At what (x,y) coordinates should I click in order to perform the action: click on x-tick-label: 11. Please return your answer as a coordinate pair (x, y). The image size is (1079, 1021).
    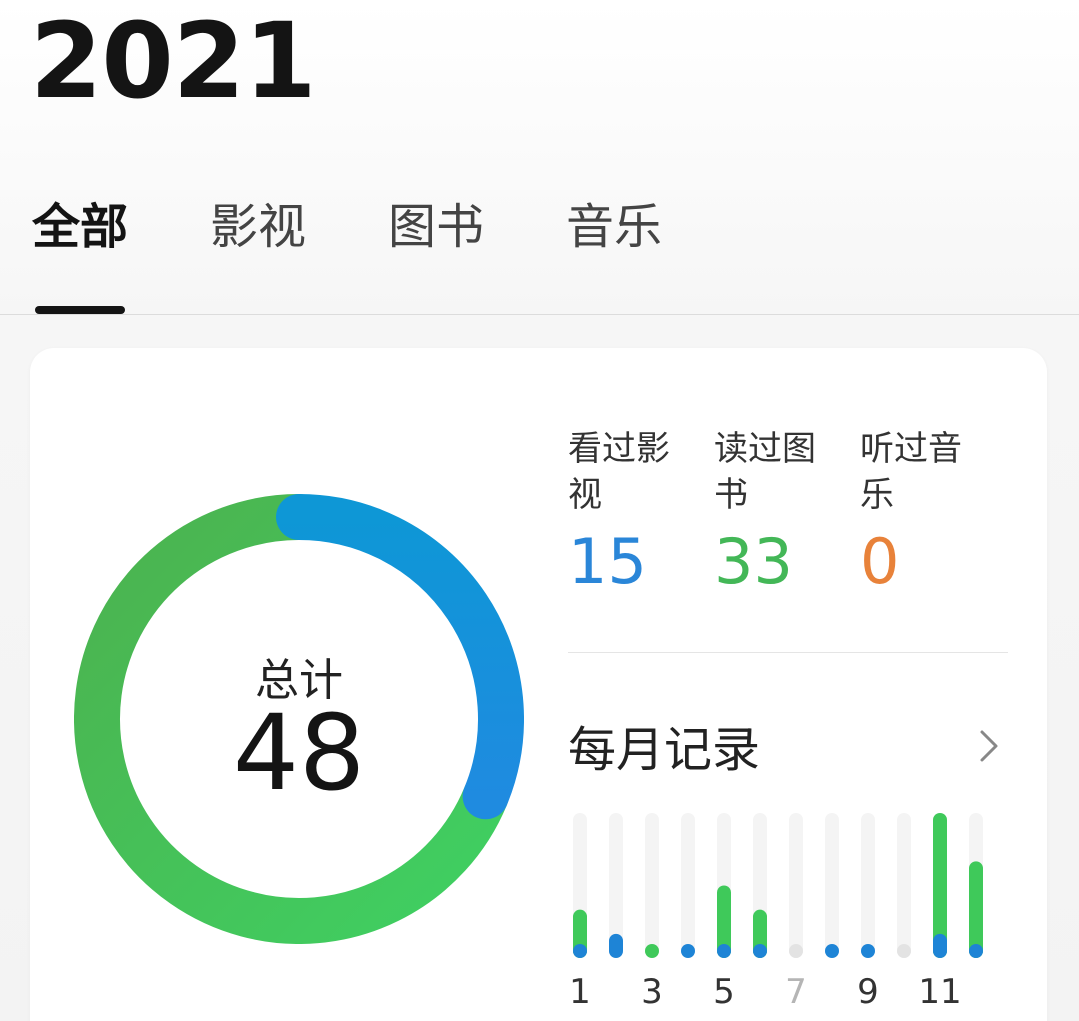
    Looking at the image, I should click on (939, 992).